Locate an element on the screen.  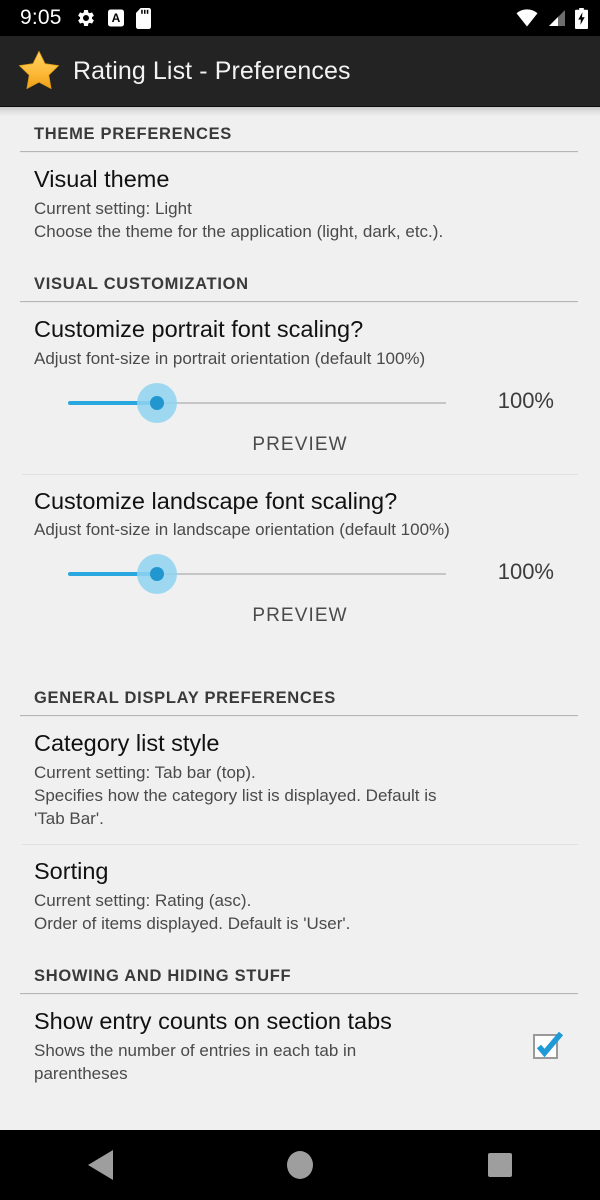
show-entry-counts-checkbox is located at coordinates (546, 1045).